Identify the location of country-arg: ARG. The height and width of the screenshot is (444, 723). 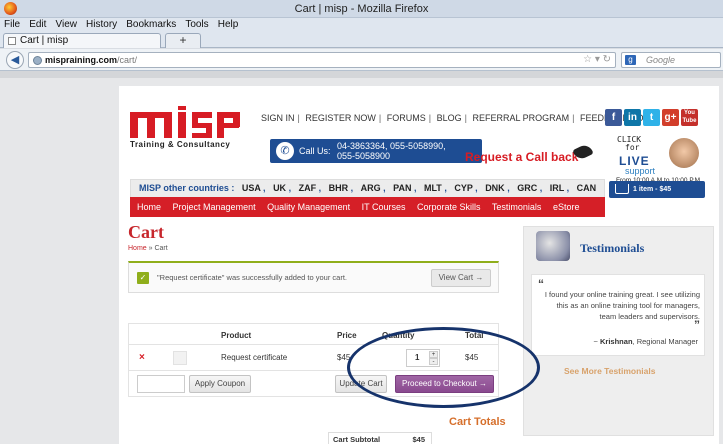
(371, 188).